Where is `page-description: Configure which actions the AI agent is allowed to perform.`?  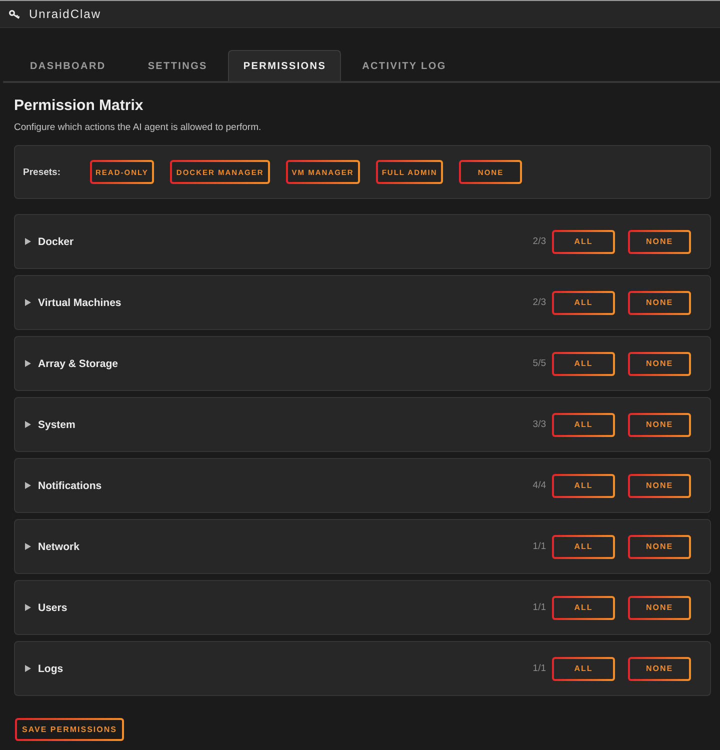
page-description: Configure which actions the AI agent is allowed to perform. is located at coordinates (138, 128).